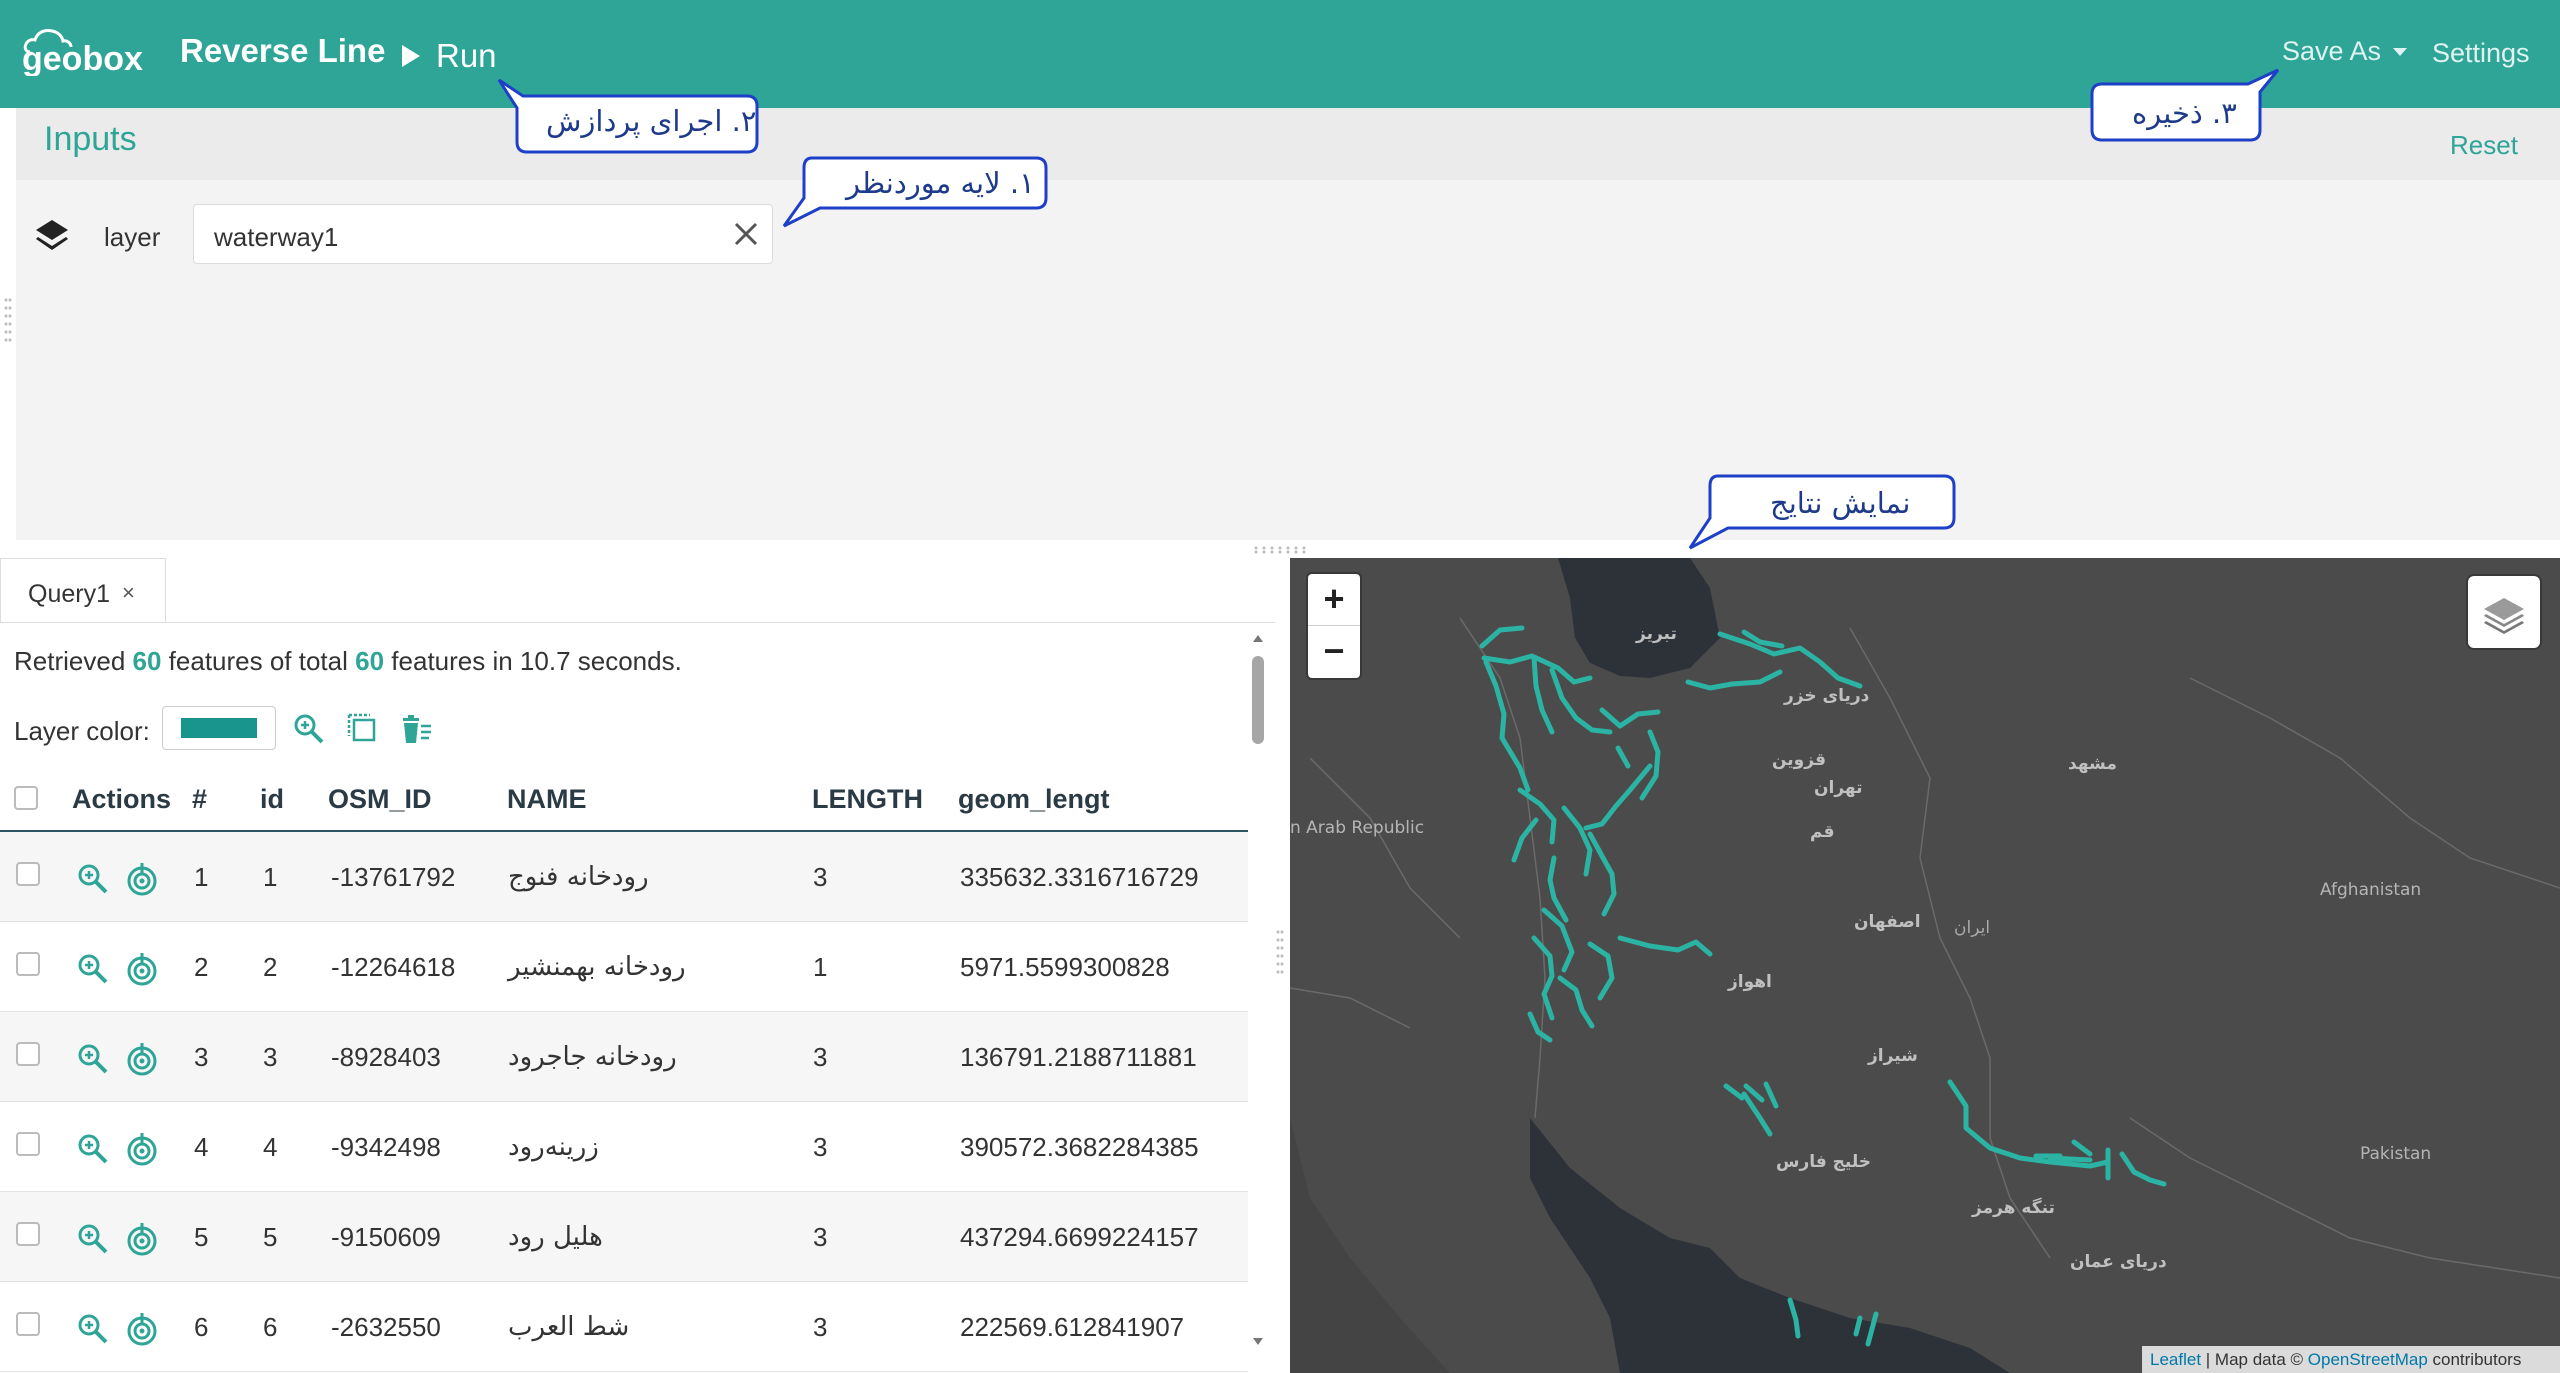 The height and width of the screenshot is (1373, 2560). What do you see at coordinates (746, 234) in the screenshot?
I see `clear-icon` at bounding box center [746, 234].